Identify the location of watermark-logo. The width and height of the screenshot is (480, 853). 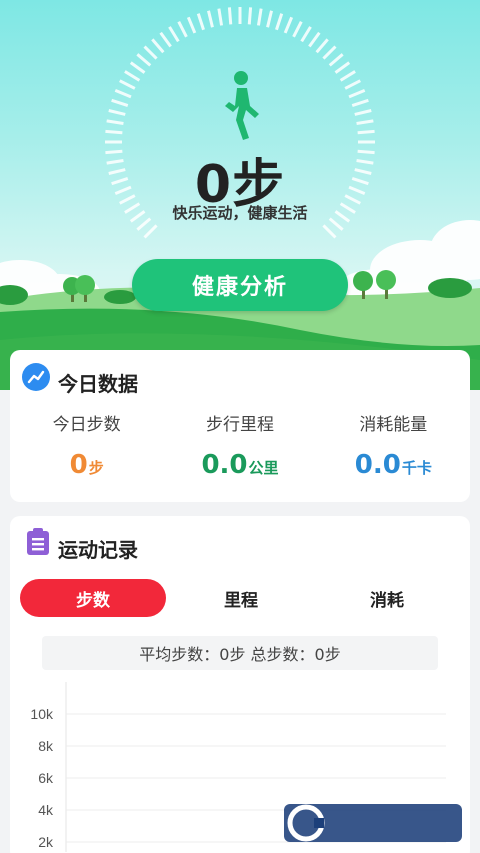
(373, 823).